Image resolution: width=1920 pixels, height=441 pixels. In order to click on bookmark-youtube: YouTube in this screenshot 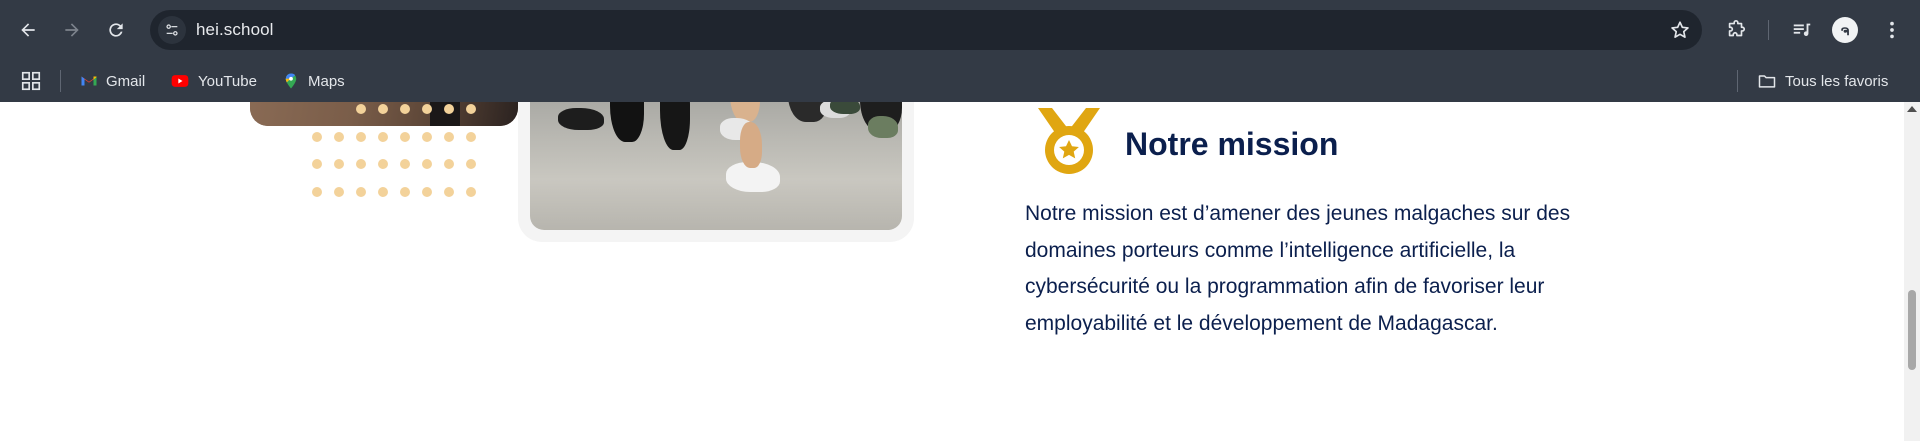, I will do `click(213, 81)`.